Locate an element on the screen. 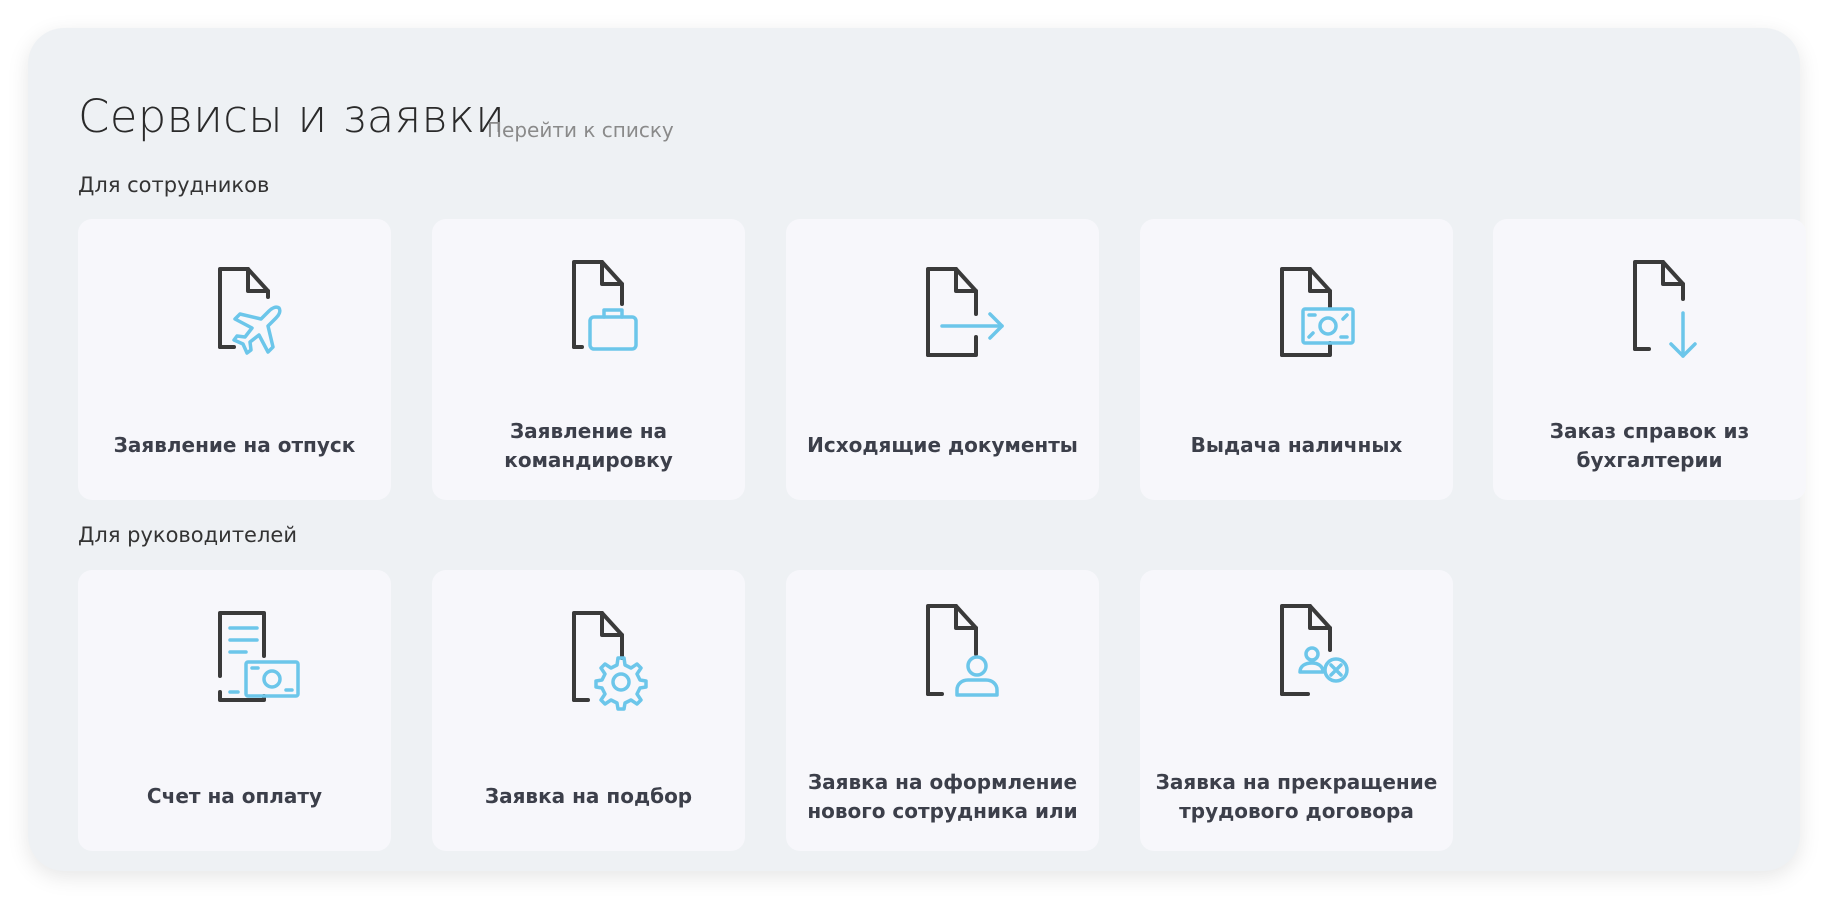 The height and width of the screenshot is (899, 1830). service-card-recruitment: Заявка на подбор is located at coordinates (588, 710).